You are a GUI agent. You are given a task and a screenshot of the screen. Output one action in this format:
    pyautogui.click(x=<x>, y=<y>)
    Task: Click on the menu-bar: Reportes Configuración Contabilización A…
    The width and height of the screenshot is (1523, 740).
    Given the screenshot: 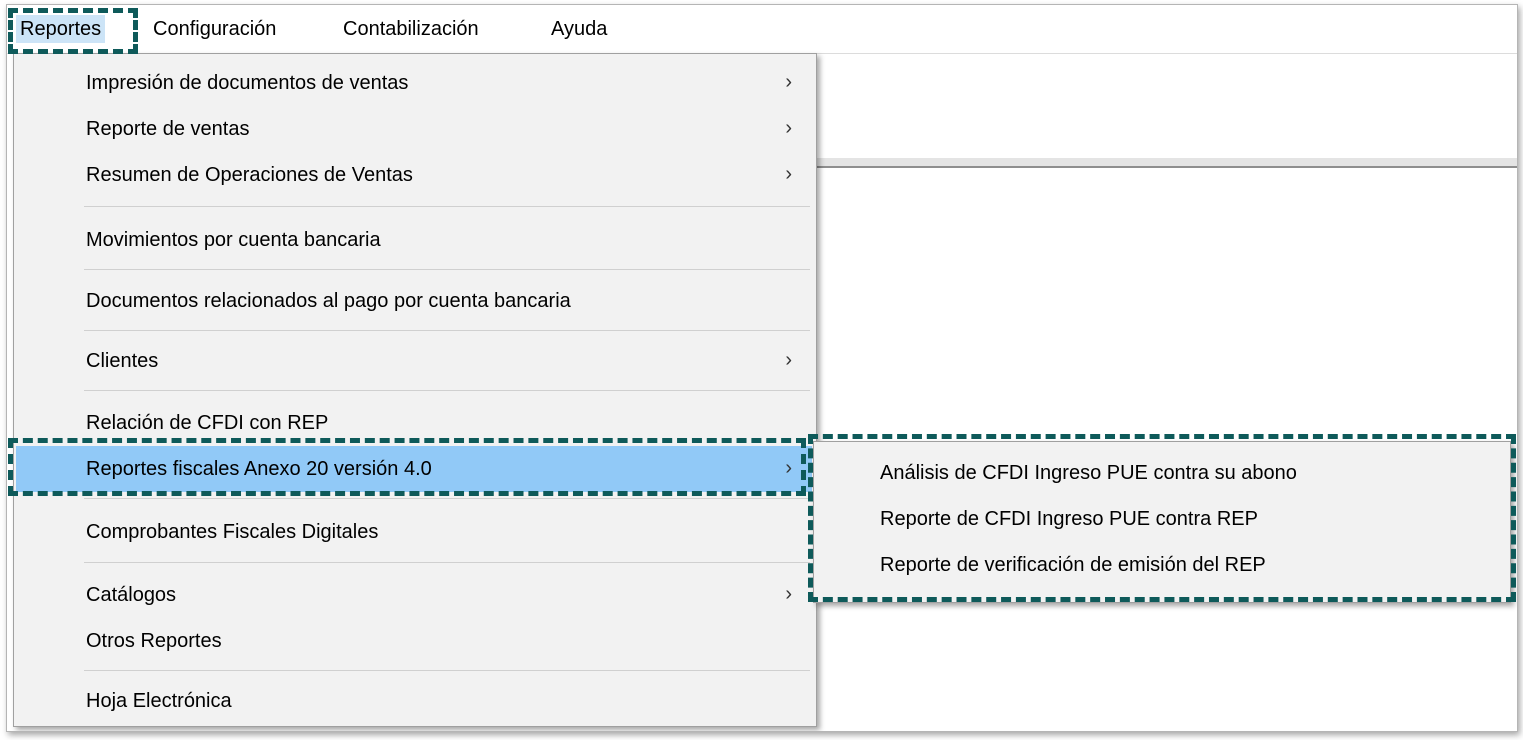 What is the action you would take?
    pyautogui.click(x=762, y=29)
    